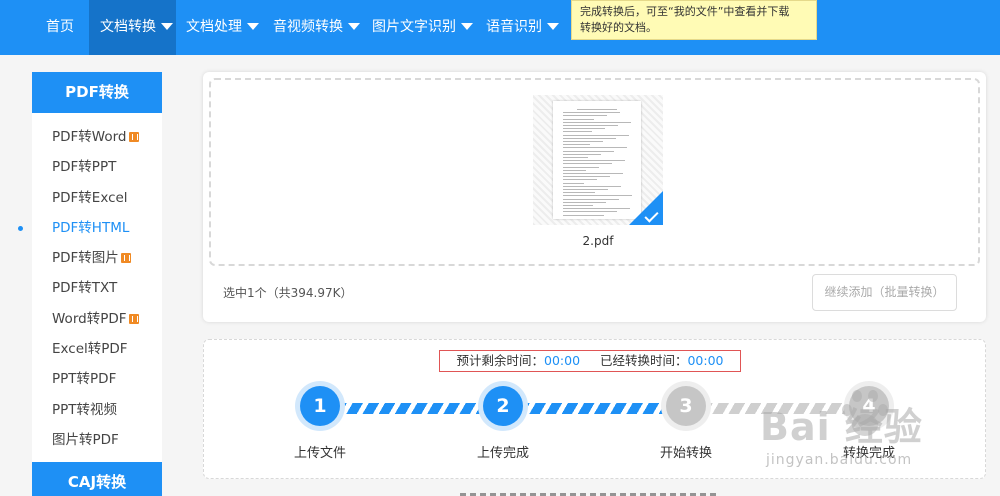  I want to click on step-4-label: 转换完成, so click(868, 453).